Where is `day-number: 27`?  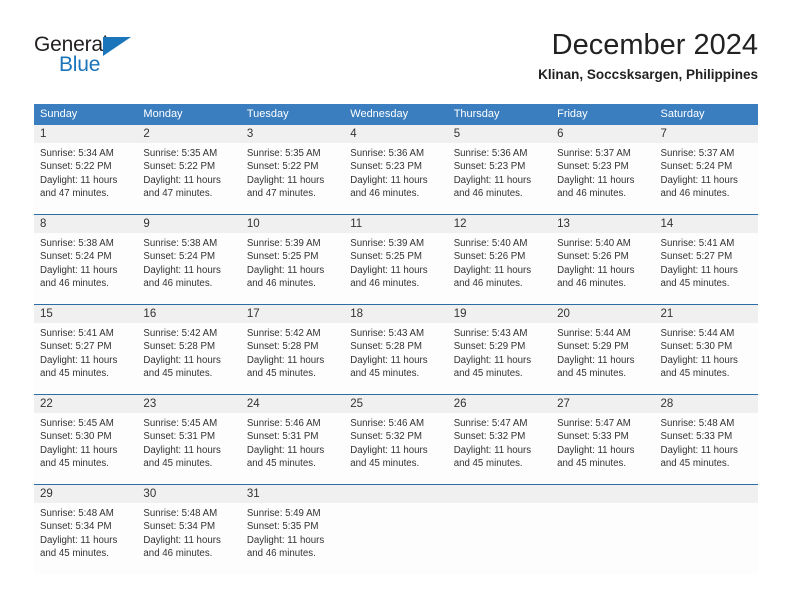
day-number: 27 is located at coordinates (602, 404).